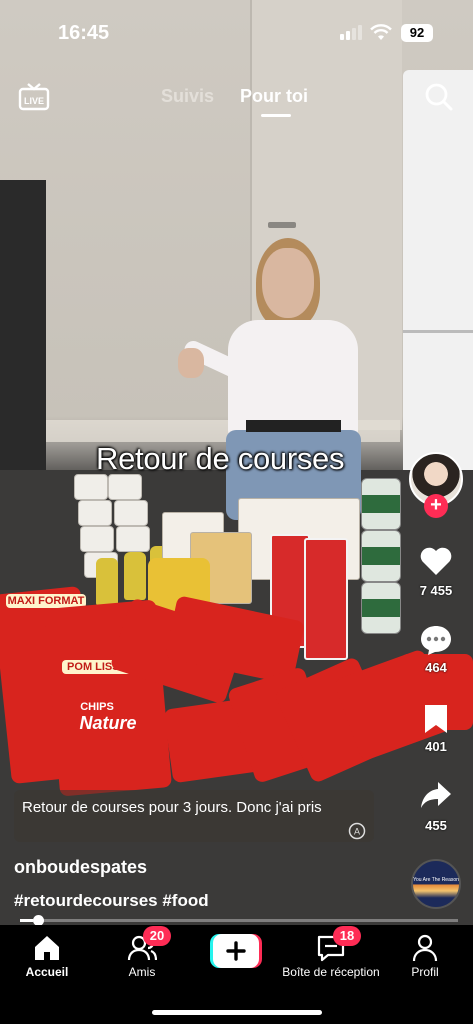 Image resolution: width=473 pixels, height=1024 pixels. Describe the element at coordinates (237, 1012) in the screenshot. I see `home-indicator` at that location.